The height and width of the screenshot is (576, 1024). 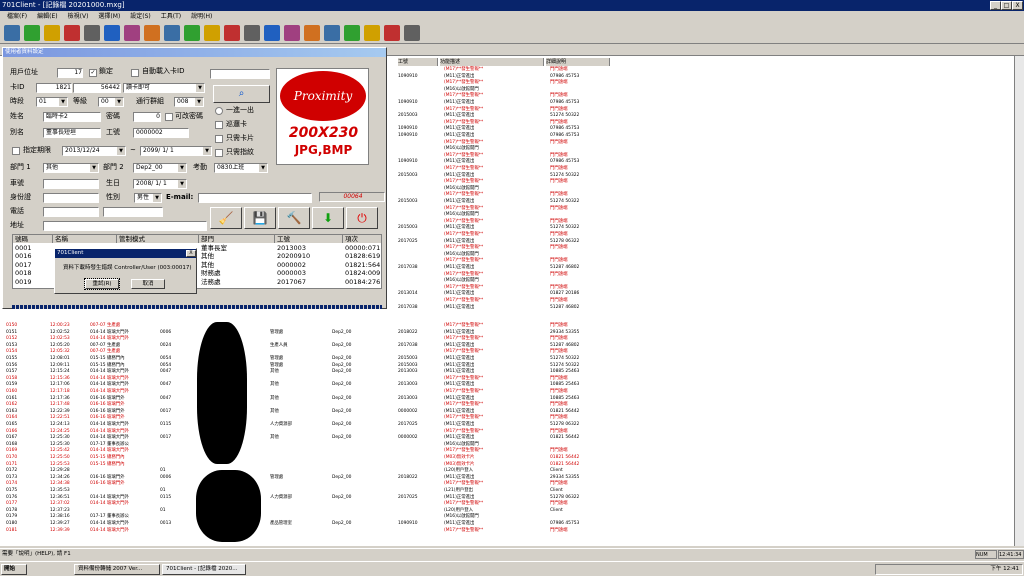 What do you see at coordinates (92, 32) in the screenshot?
I see `refresh-icon` at bounding box center [92, 32].